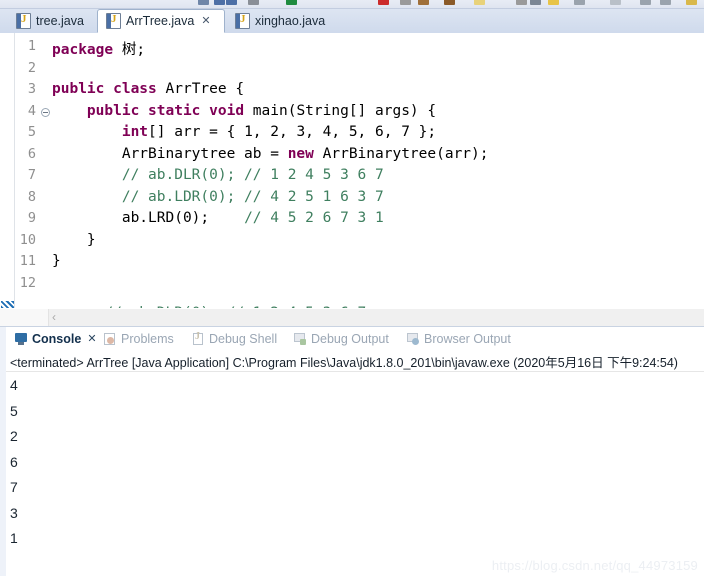 Image resolution: width=704 pixels, height=578 pixels. I want to click on console-tab-browser-output: Browser Output, so click(458, 338).